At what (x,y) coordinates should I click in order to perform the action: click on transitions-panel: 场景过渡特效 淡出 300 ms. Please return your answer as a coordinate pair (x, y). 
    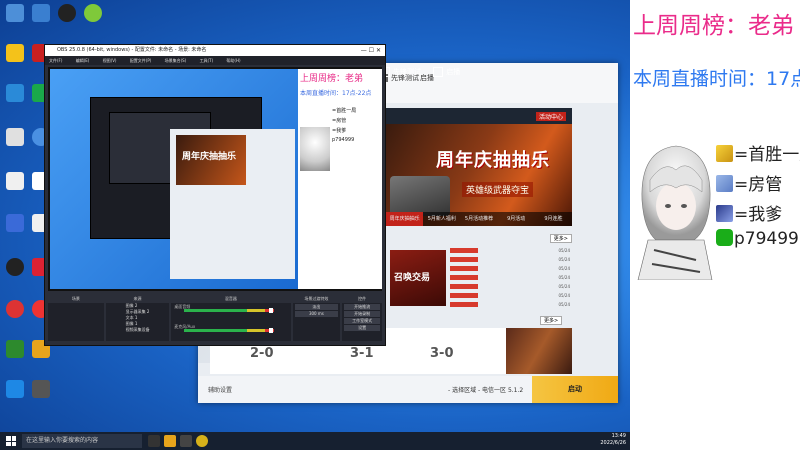
    Looking at the image, I should click on (316, 318).